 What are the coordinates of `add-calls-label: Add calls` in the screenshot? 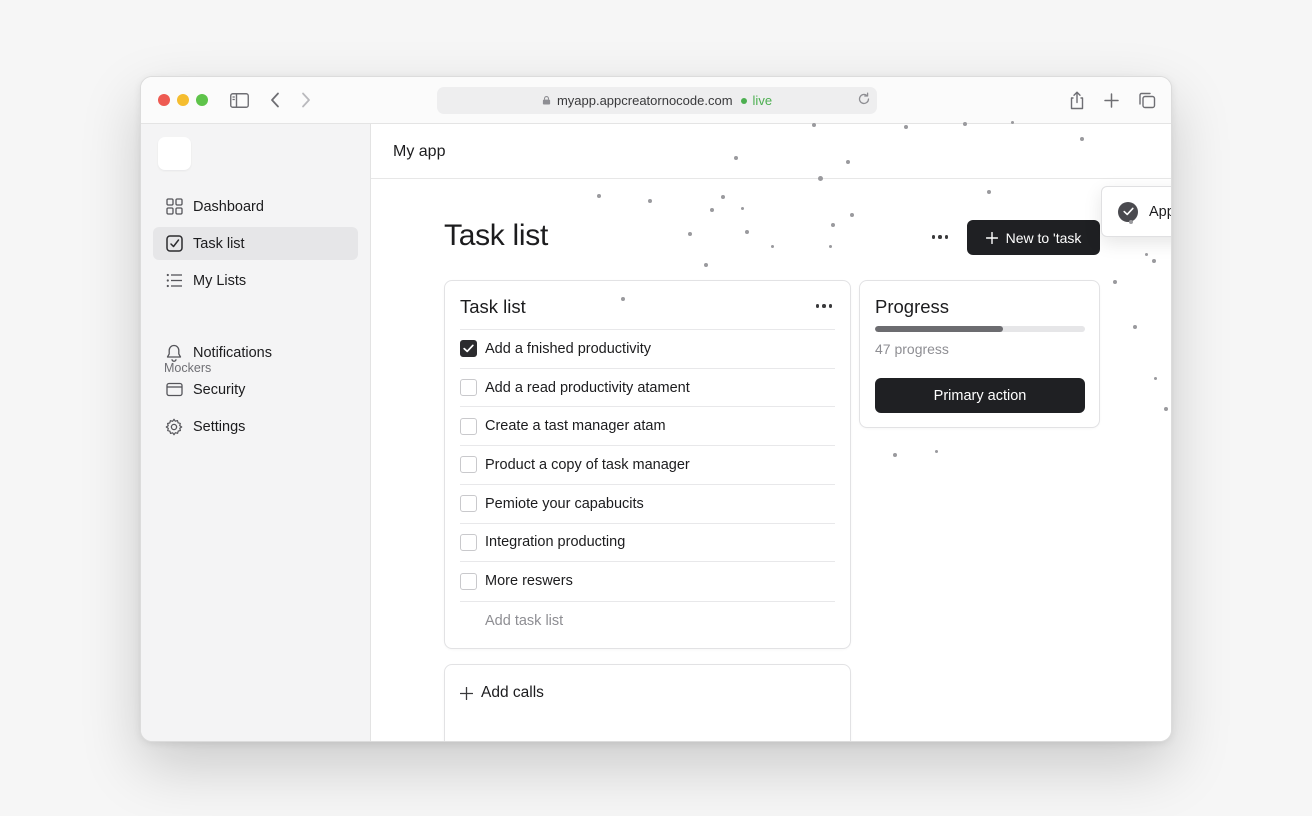 It's located at (512, 692).